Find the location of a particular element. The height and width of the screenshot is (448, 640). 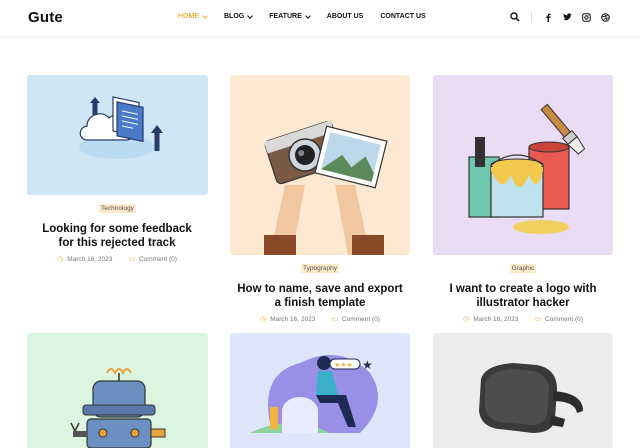

robot-illustration is located at coordinates (118, 408).